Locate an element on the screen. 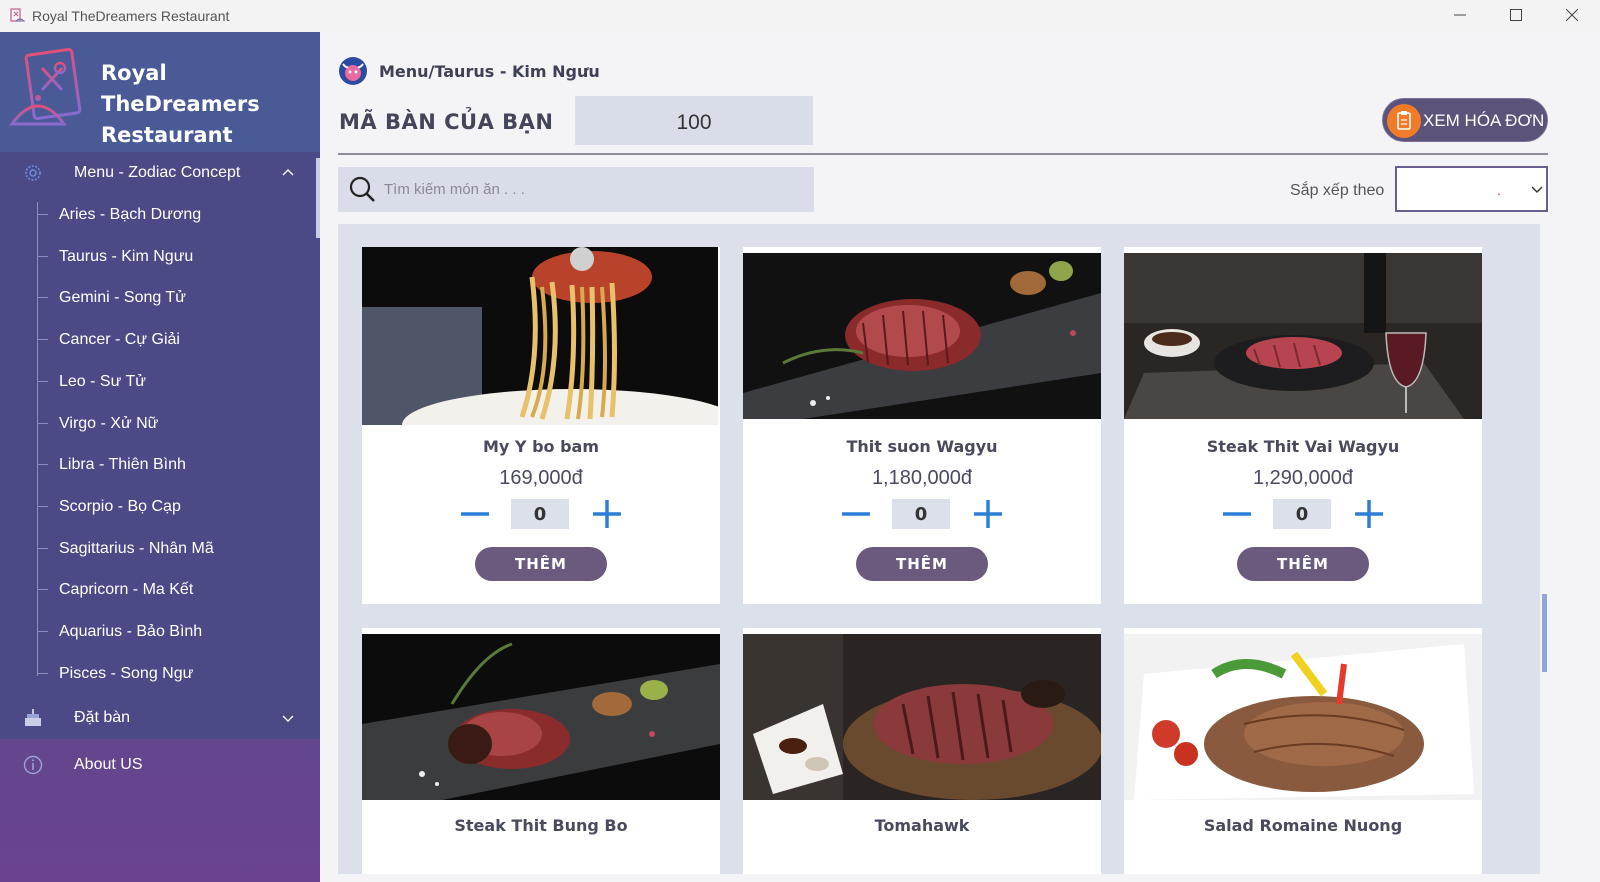 This screenshot has height=882, width=1600. dish-card: Steak Thit Vai Wagyu 1,290,000đ 0 THÊM is located at coordinates (1303, 425).